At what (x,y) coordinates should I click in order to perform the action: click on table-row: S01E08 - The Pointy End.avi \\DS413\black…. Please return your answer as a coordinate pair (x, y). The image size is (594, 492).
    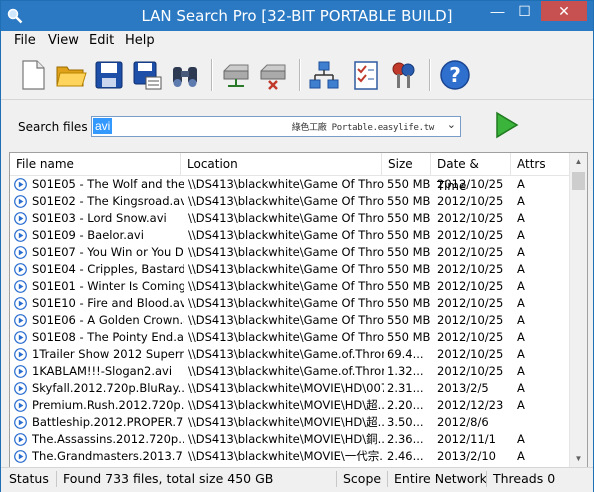
    Looking at the image, I should click on (290, 337).